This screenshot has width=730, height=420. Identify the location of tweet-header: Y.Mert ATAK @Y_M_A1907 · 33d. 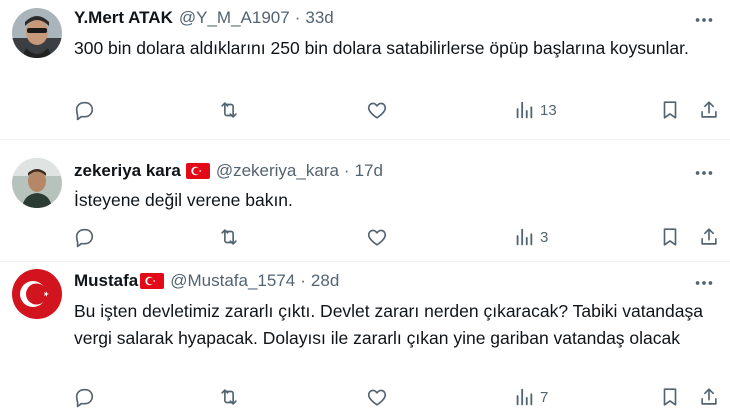
(204, 18).